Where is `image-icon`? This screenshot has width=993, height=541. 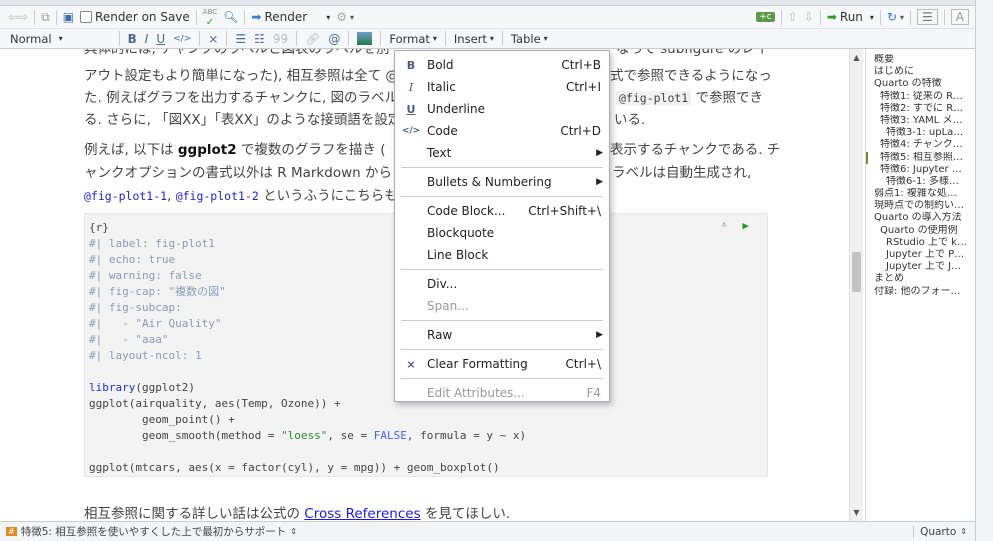
image-icon is located at coordinates (365, 38).